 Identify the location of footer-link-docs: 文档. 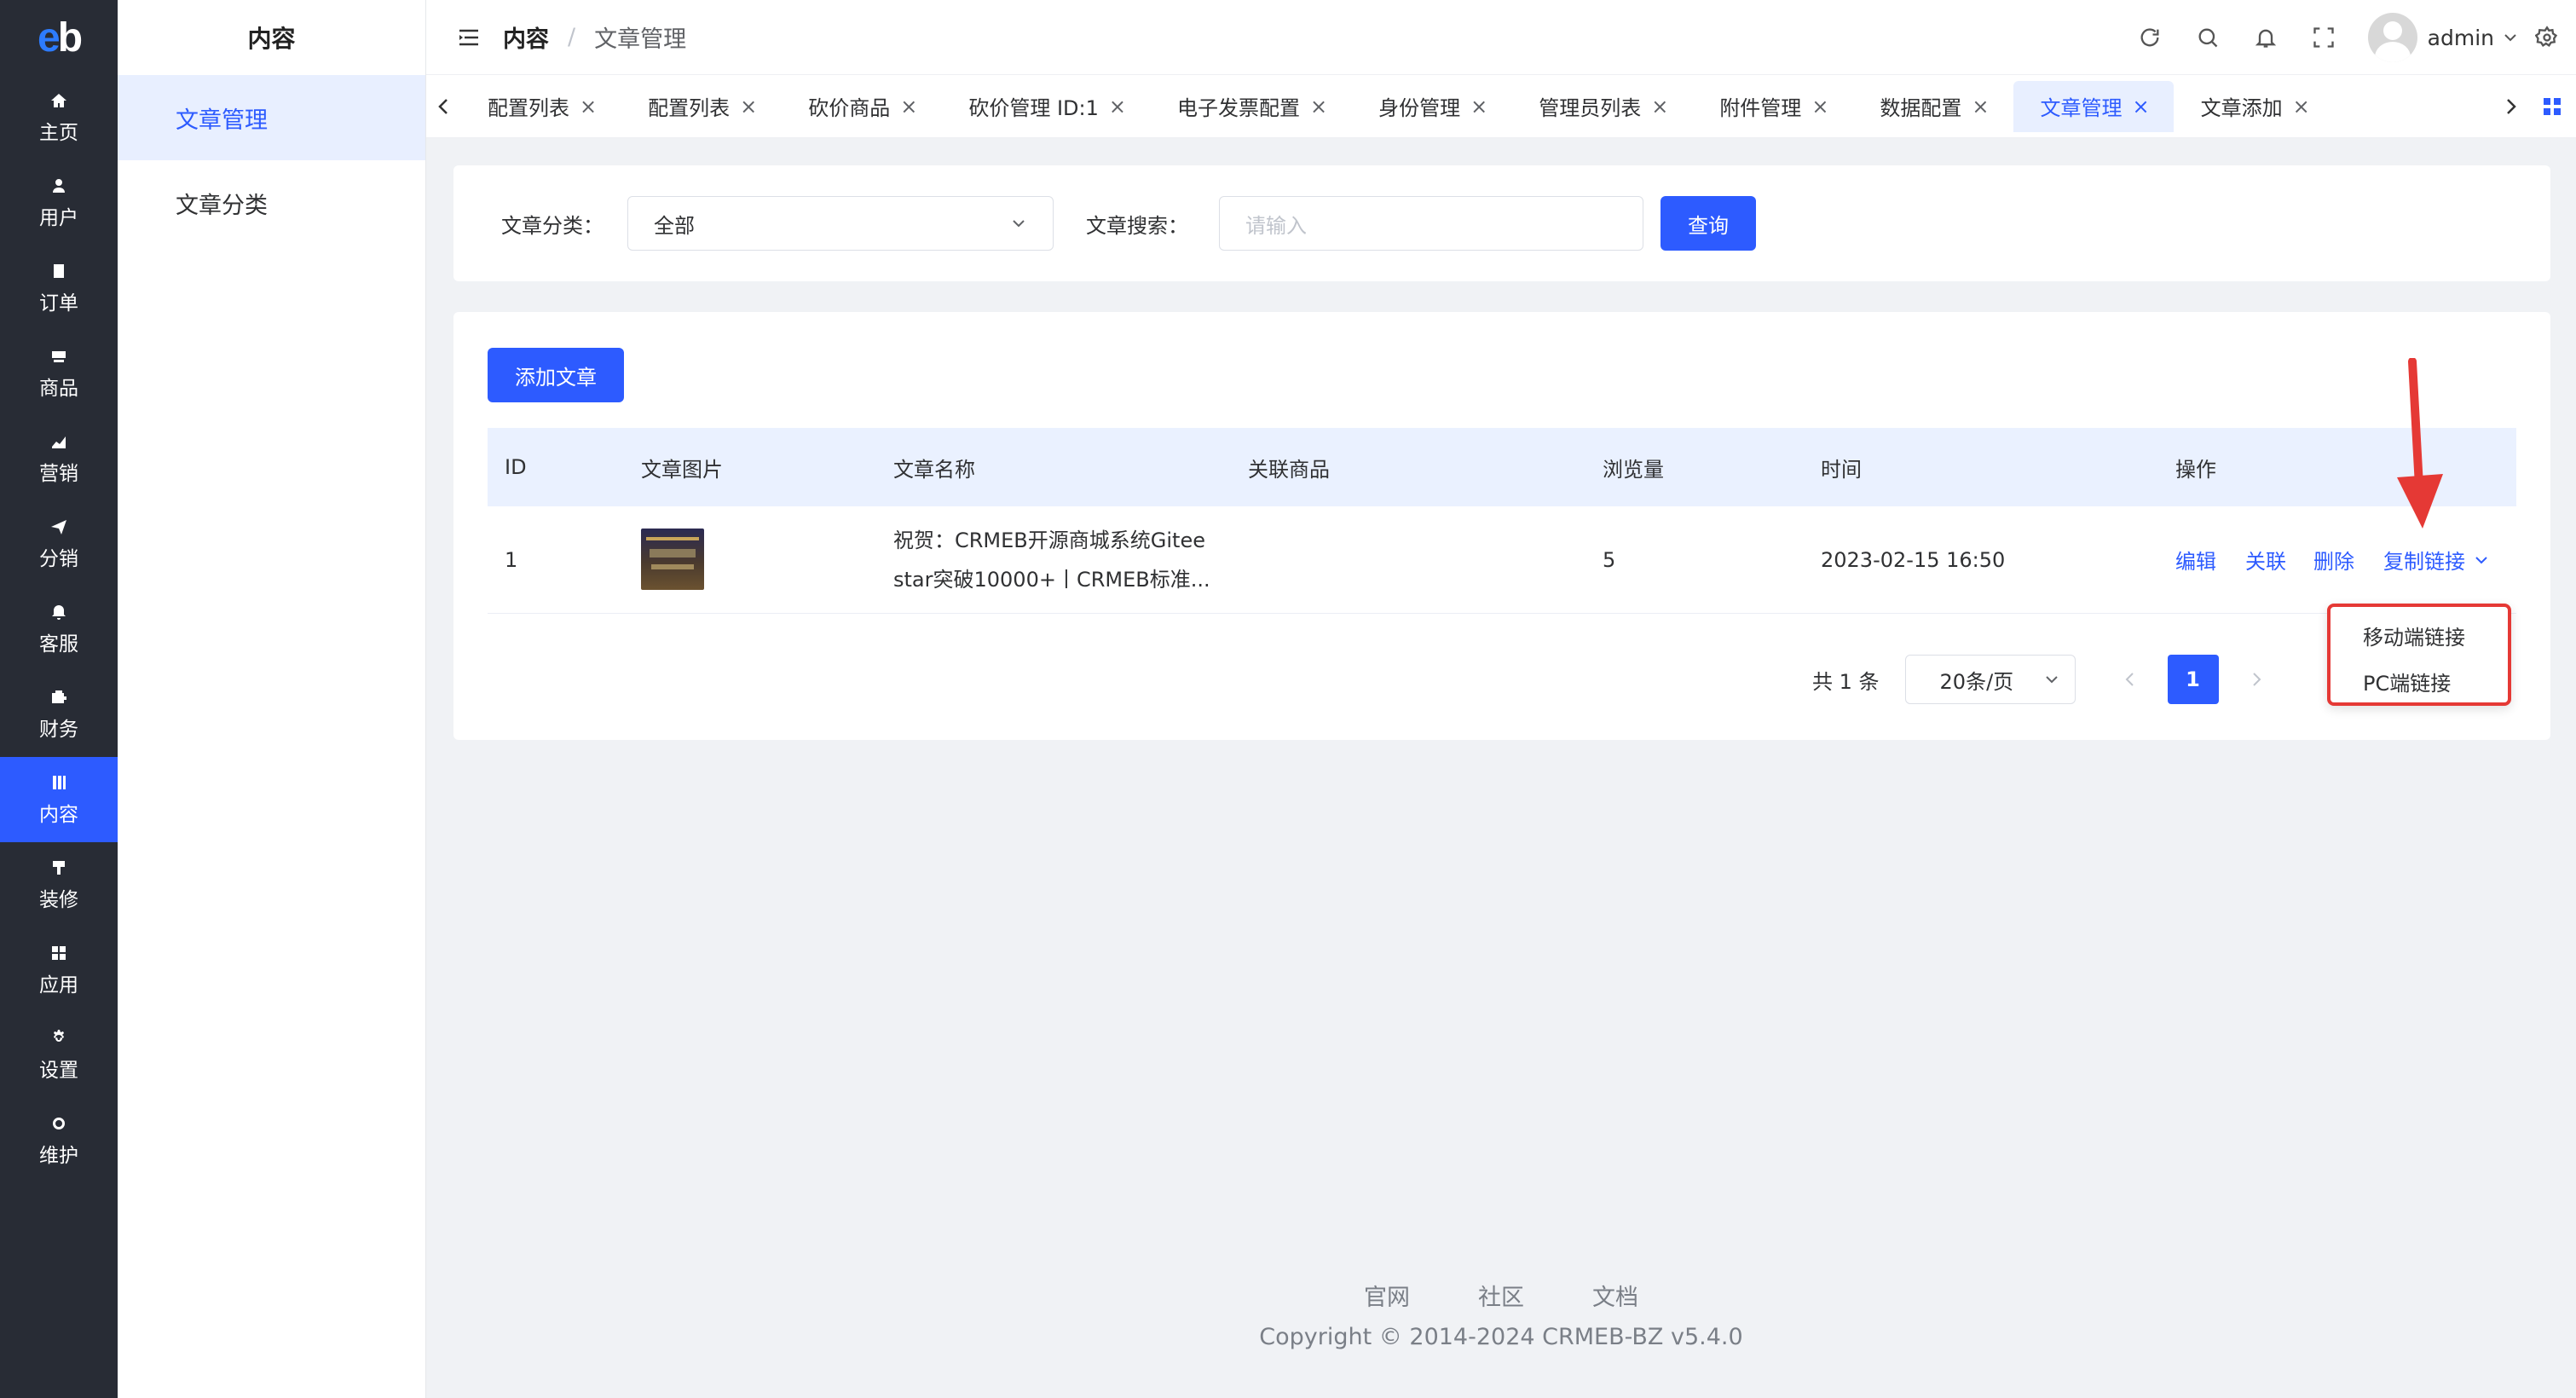
(1615, 1296).